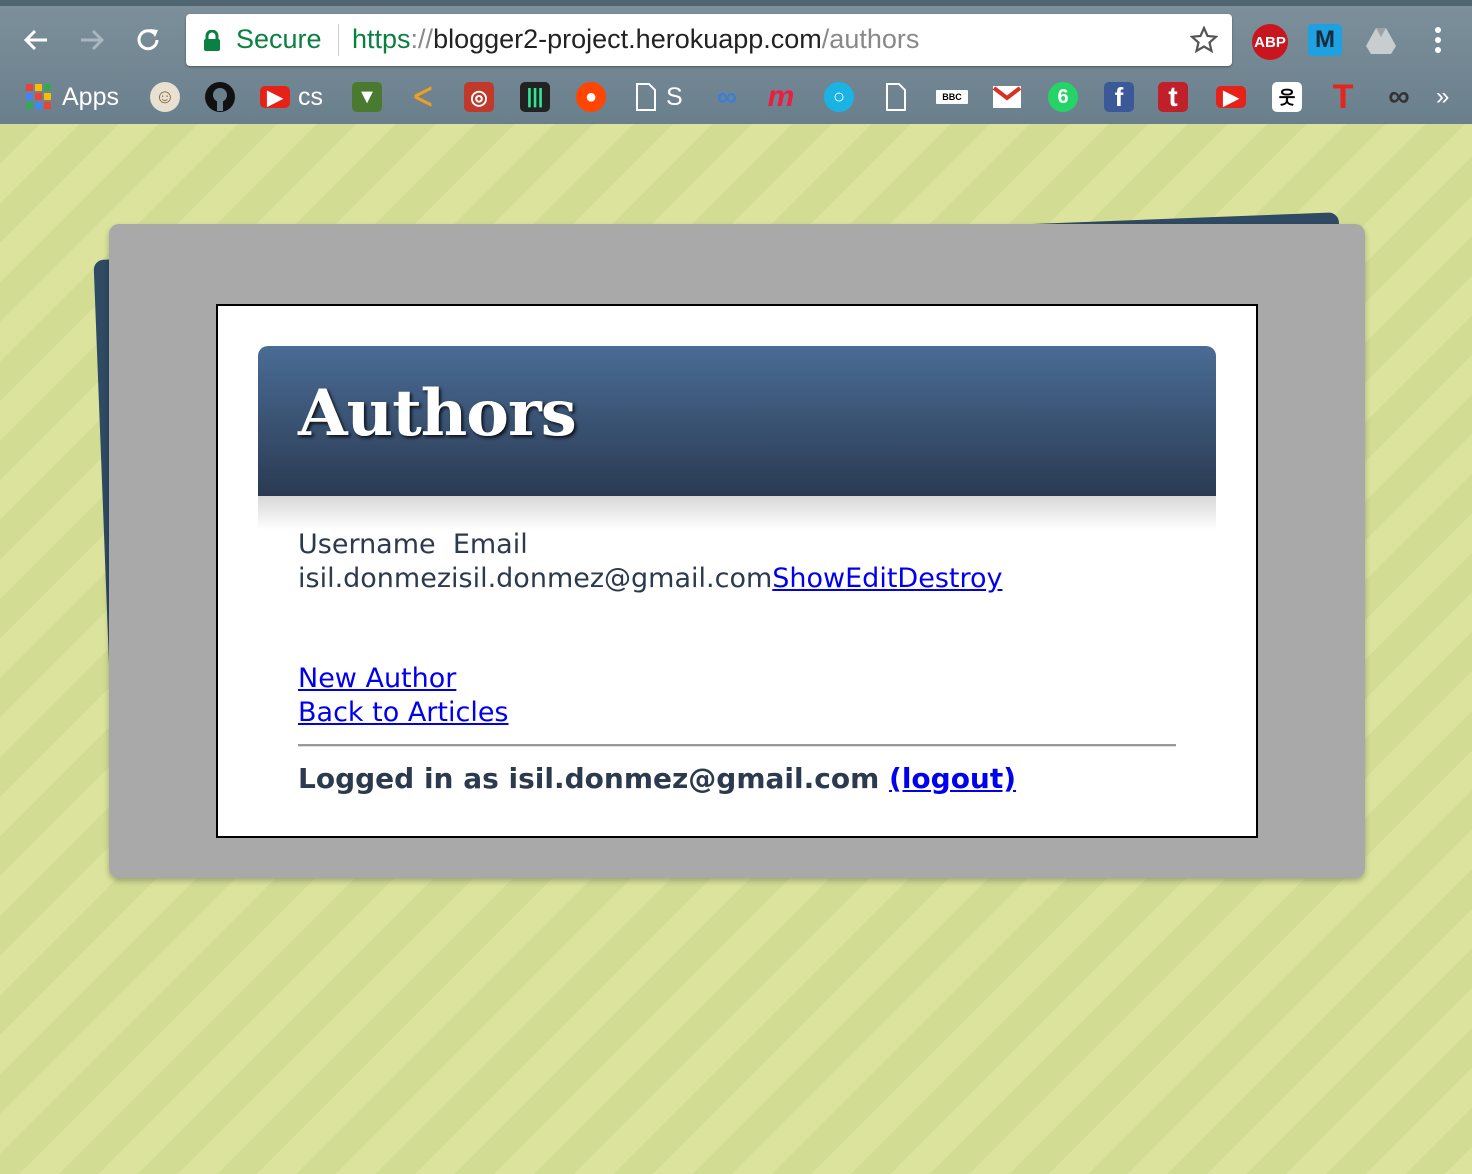 The width and height of the screenshot is (1472, 1174). I want to click on bookmark-star-icon, so click(1204, 40).